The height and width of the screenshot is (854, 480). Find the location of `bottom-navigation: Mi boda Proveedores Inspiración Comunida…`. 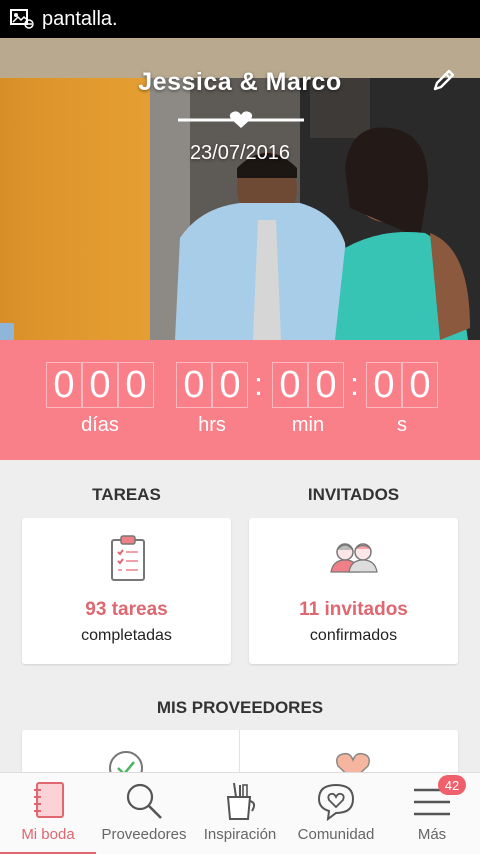

bottom-navigation: Mi boda Proveedores Inspiración Comunida… is located at coordinates (240, 813).